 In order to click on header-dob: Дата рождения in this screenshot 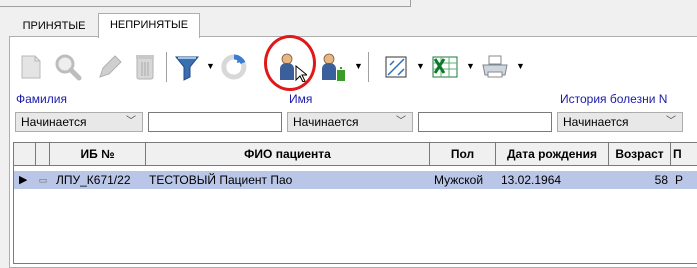, I will do `click(552, 154)`.